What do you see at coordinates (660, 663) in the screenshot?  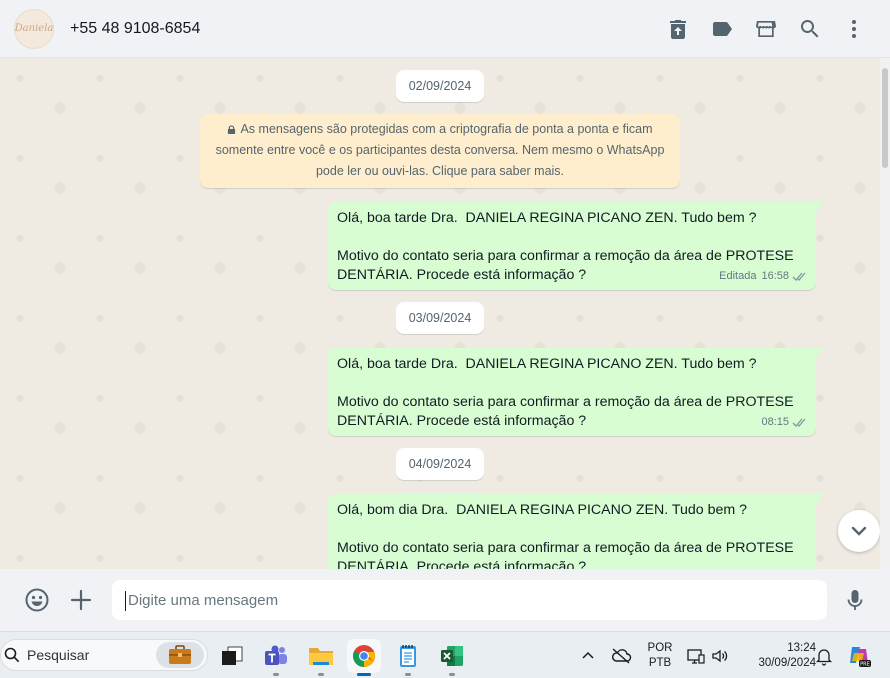 I see `keyboard-layout: PTB` at bounding box center [660, 663].